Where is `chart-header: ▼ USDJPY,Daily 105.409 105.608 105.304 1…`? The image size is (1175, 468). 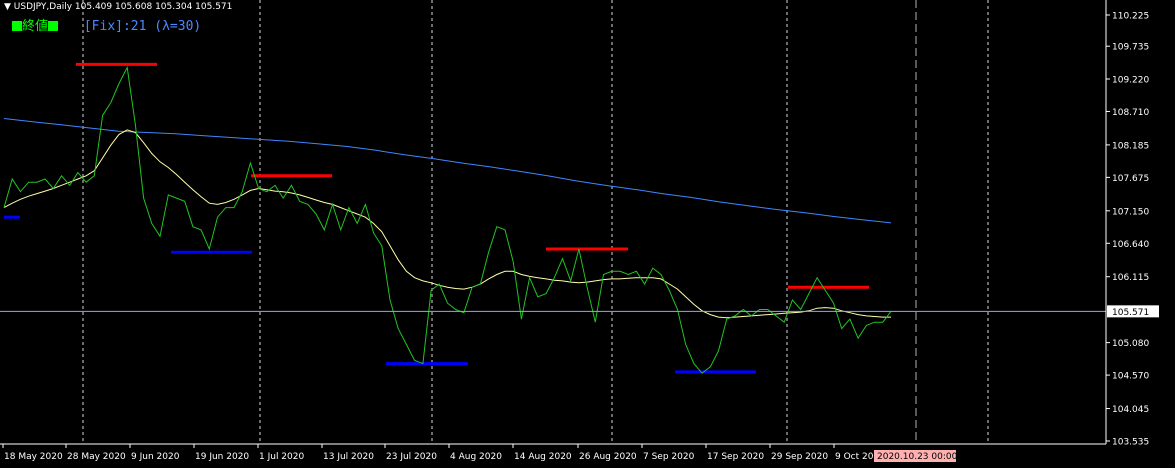
chart-header: ▼ USDJPY,Daily 105.409 105.608 105.304 1… is located at coordinates (118, 7).